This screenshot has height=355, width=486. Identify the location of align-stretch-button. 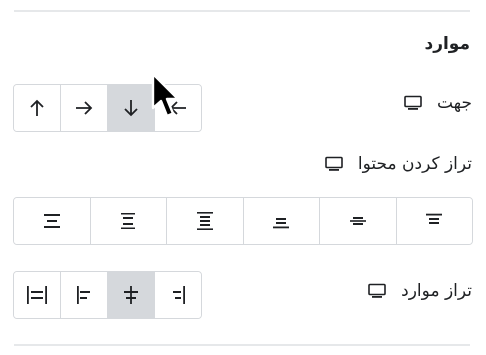
(37, 295).